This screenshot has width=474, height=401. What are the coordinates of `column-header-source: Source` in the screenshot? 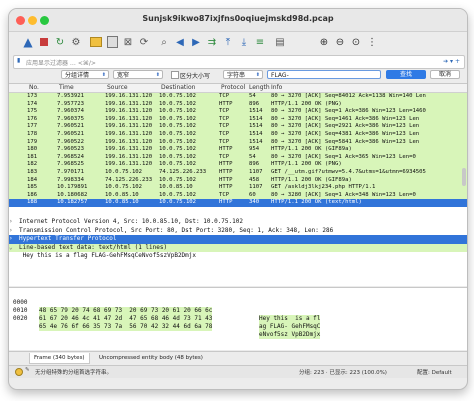 It's located at (117, 88).